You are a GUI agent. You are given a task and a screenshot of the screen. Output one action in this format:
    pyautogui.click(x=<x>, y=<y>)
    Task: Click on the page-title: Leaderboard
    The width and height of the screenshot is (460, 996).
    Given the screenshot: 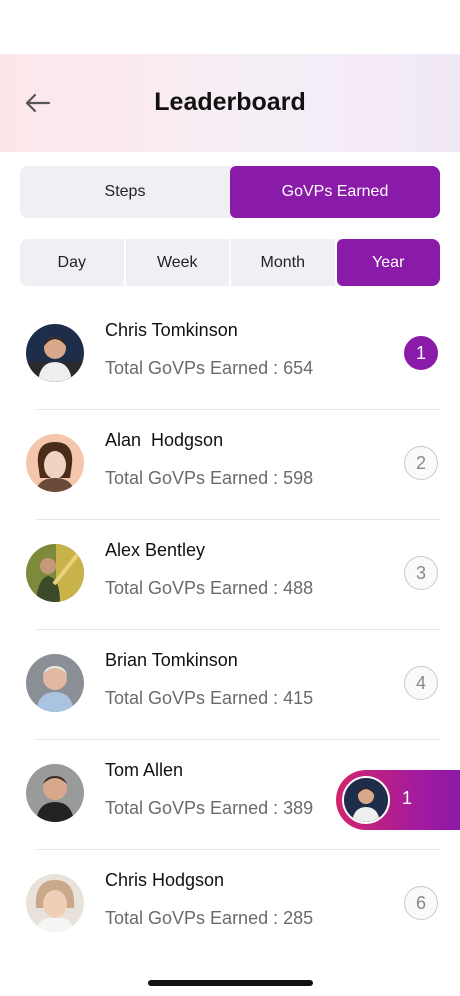 What is the action you would take?
    pyautogui.click(x=230, y=102)
    